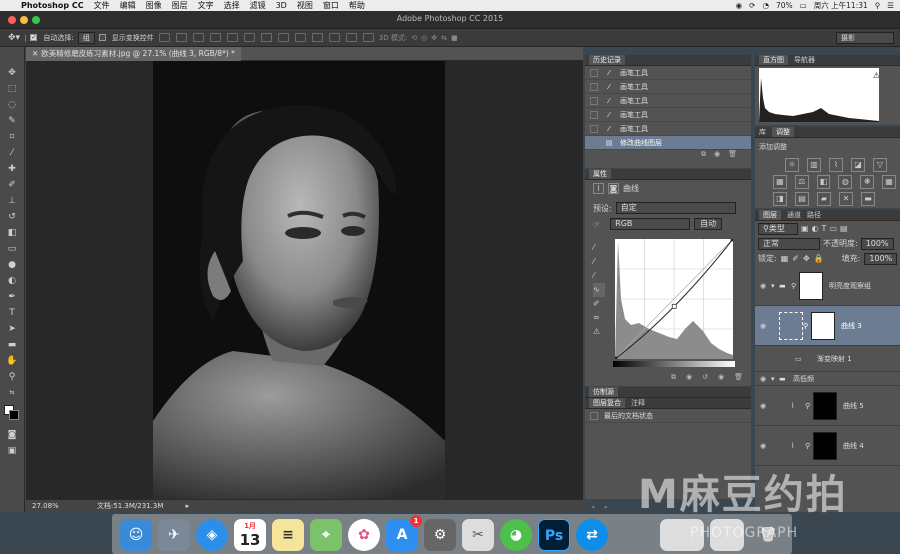  Describe the element at coordinates (317, 37) in the screenshot. I see `distribute-left-button` at that location.